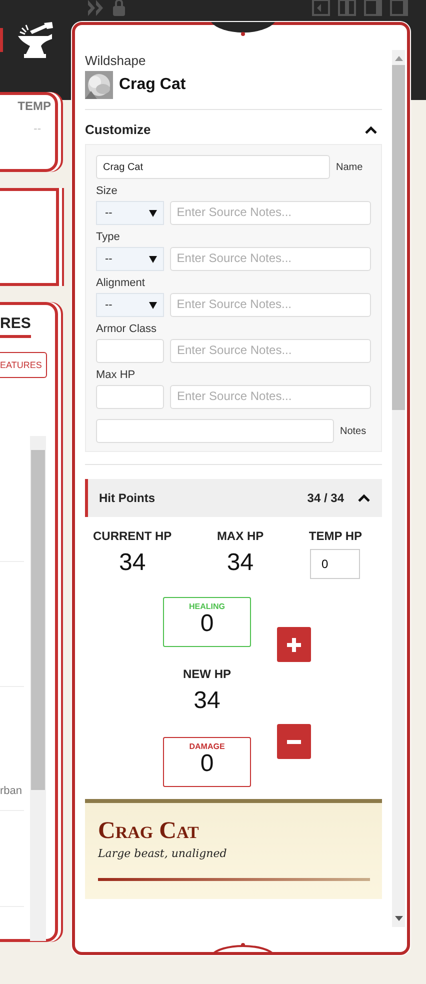 Image resolution: width=426 pixels, height=984 pixels. I want to click on damage-value: 0, so click(207, 764).